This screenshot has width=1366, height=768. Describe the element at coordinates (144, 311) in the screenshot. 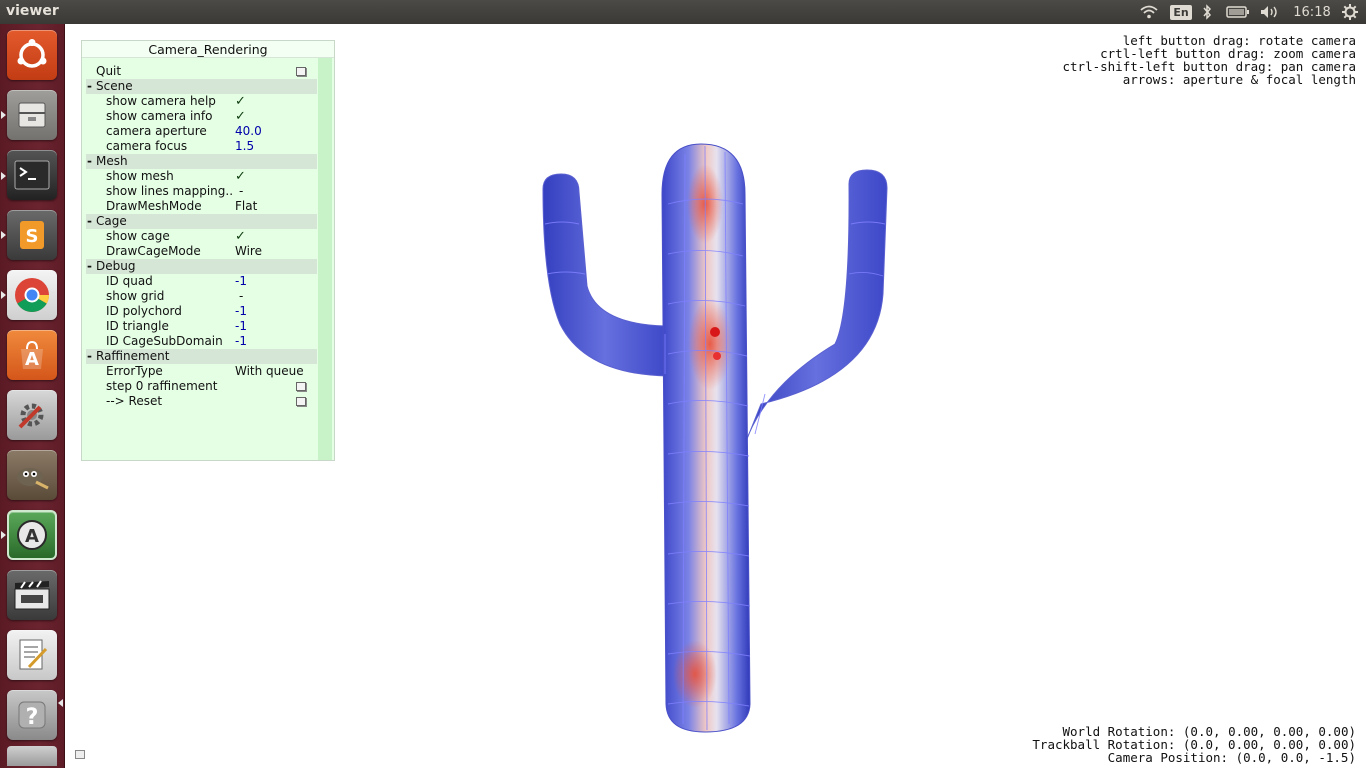

I see `row-label: ID polychord` at that location.